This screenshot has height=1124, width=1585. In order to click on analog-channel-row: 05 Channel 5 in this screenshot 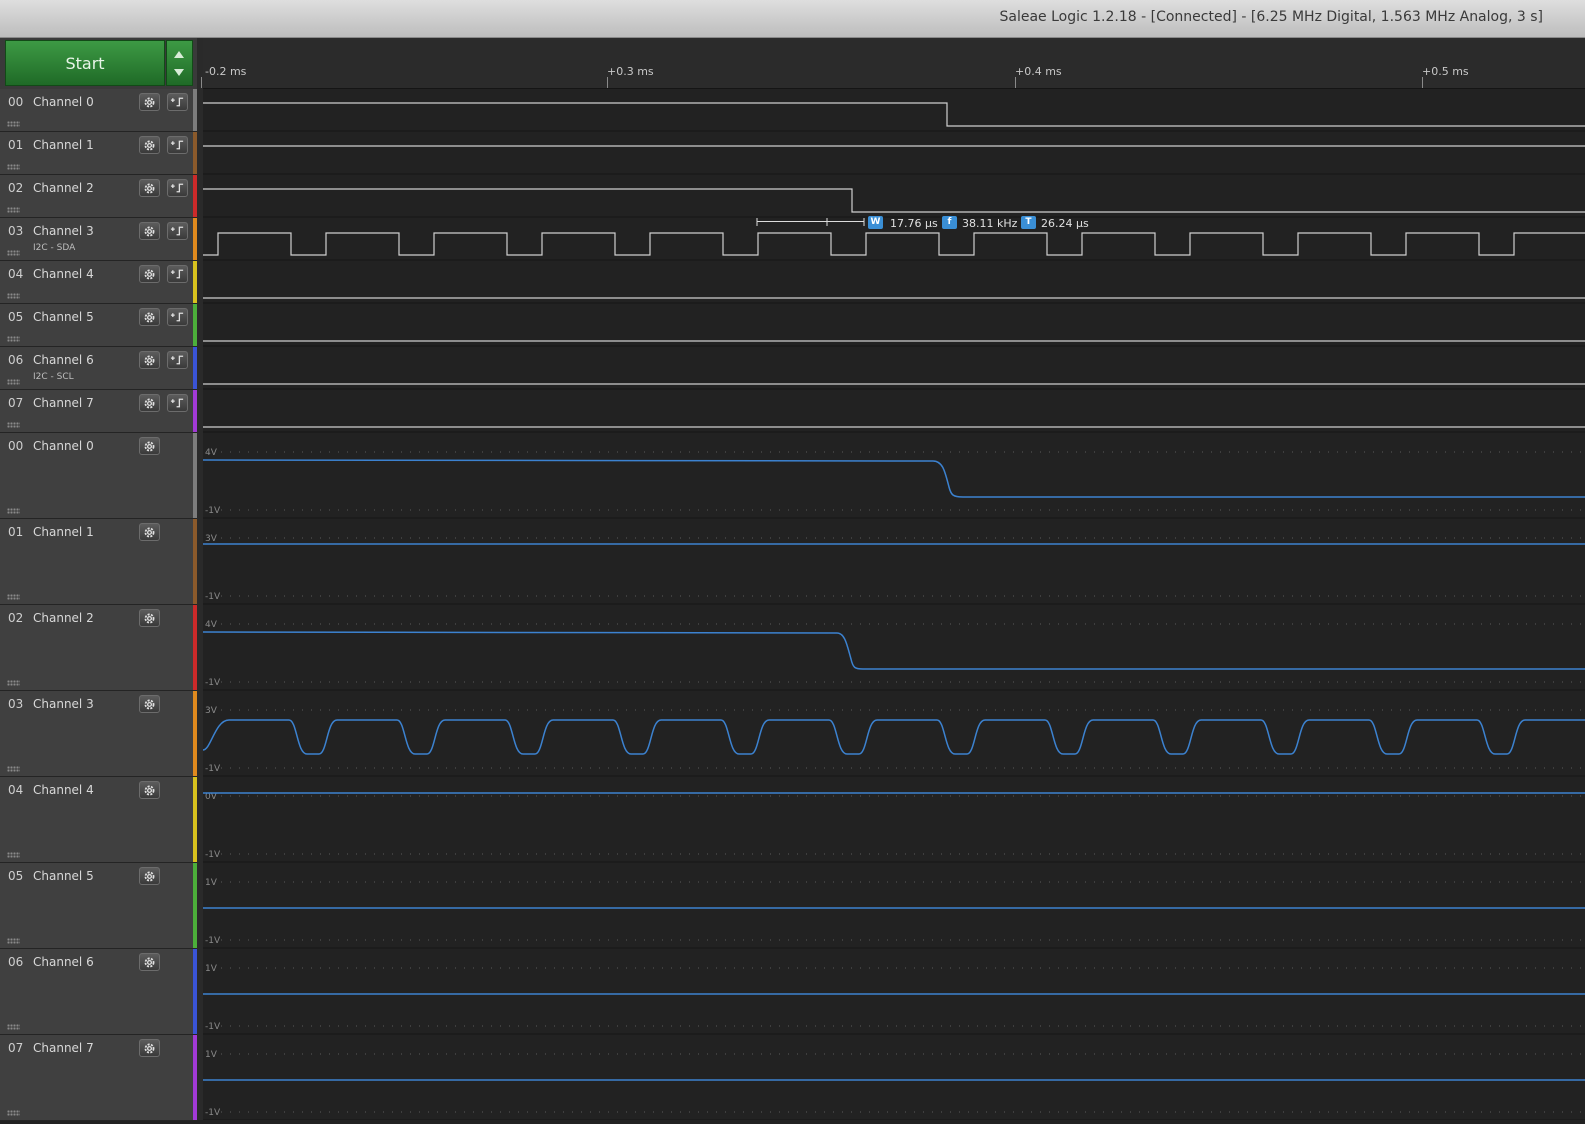, I will do `click(98, 906)`.